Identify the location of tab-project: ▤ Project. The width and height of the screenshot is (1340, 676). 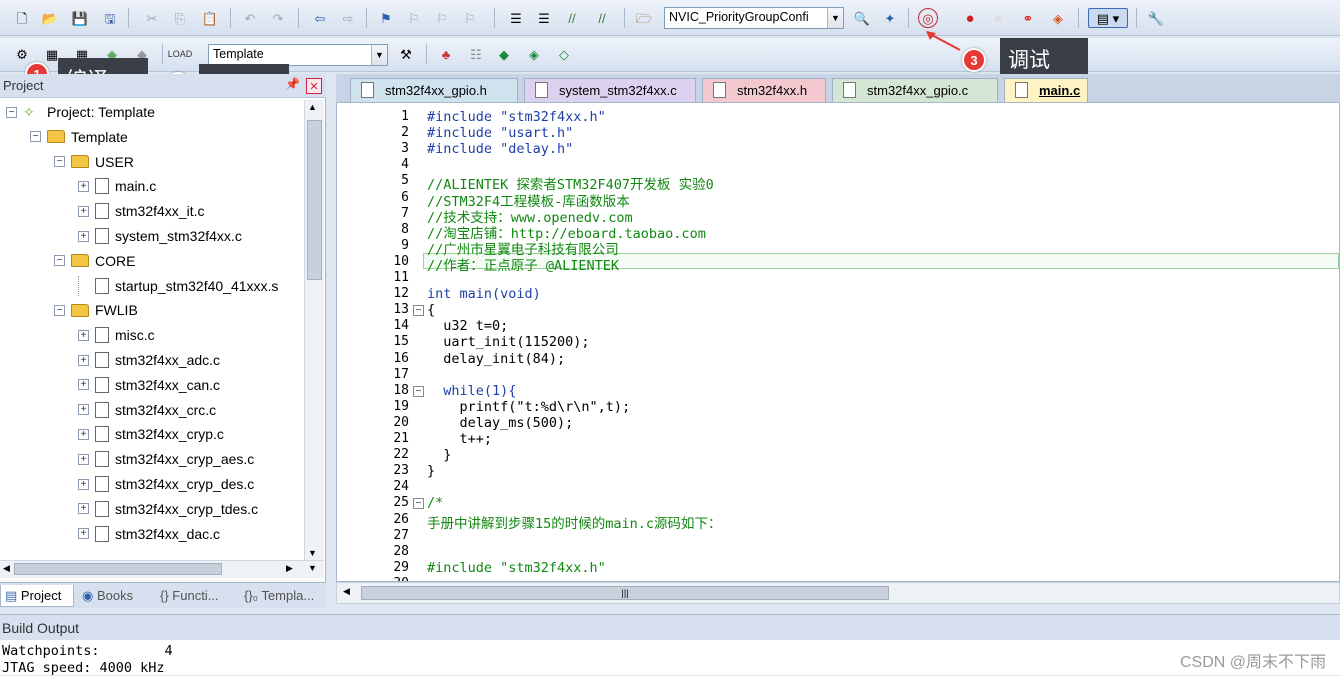
(37, 596).